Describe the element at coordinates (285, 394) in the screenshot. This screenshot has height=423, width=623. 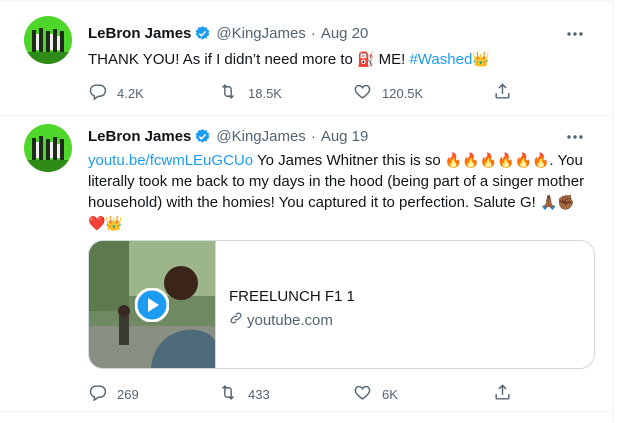
I see `retweet-button: 433` at that location.